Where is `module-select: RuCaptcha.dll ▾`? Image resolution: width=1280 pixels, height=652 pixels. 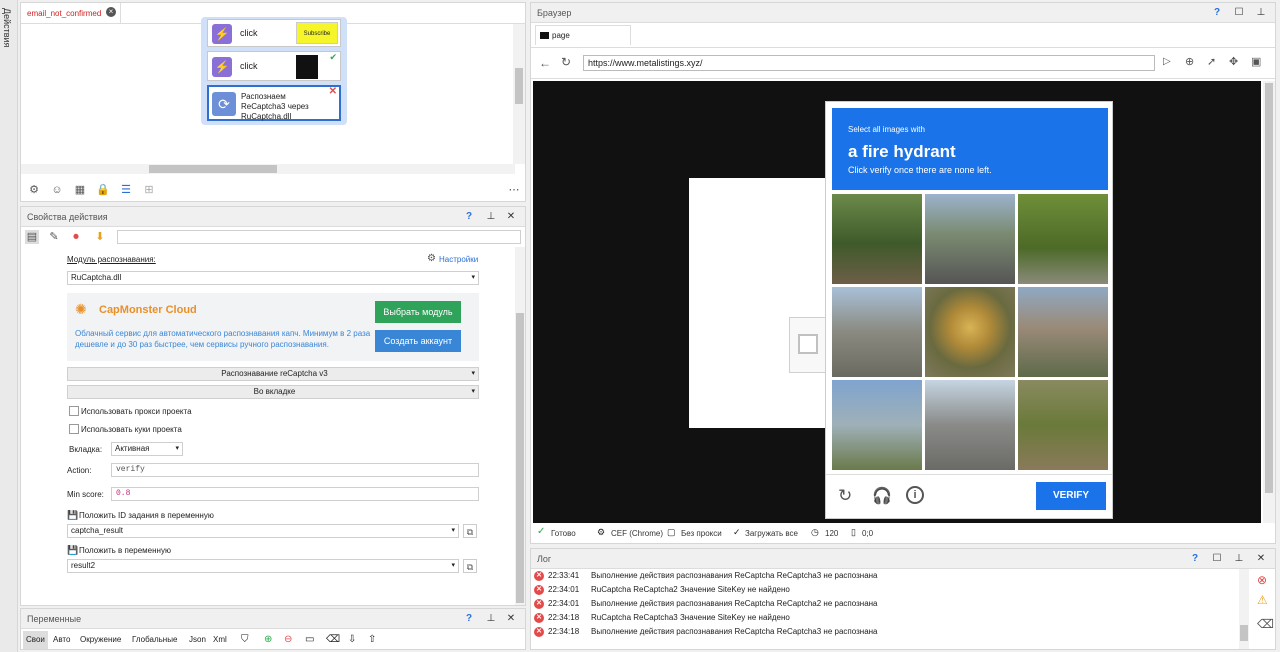
module-select: RuCaptcha.dll ▾ is located at coordinates (273, 278).